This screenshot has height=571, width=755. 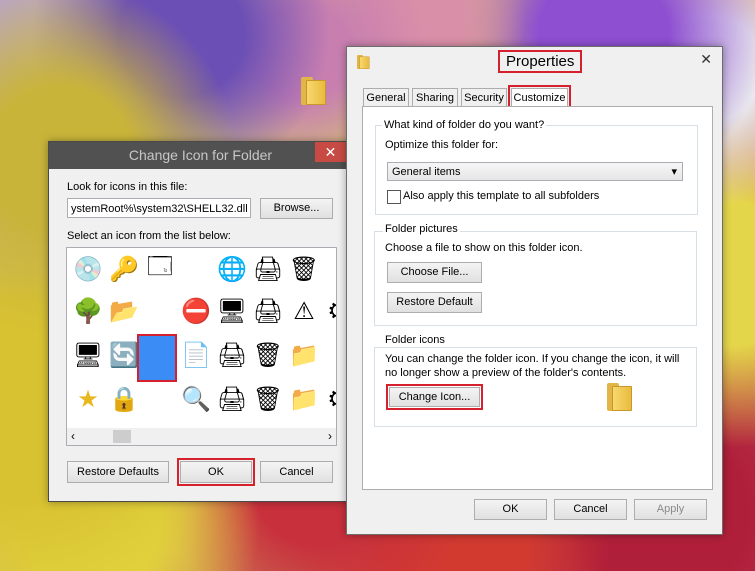 I want to click on folder-pictures-label: Folder pictures, so click(x=421, y=229).